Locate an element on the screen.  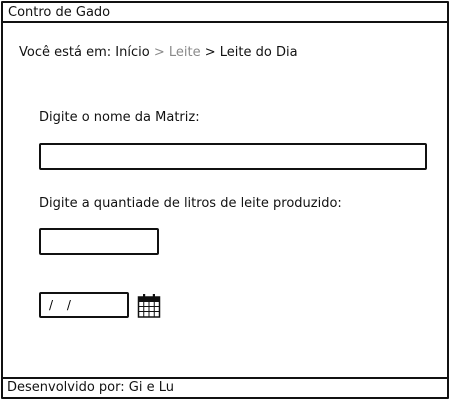
breadcrumb-prefix: Você está em: is located at coordinates (65, 52).